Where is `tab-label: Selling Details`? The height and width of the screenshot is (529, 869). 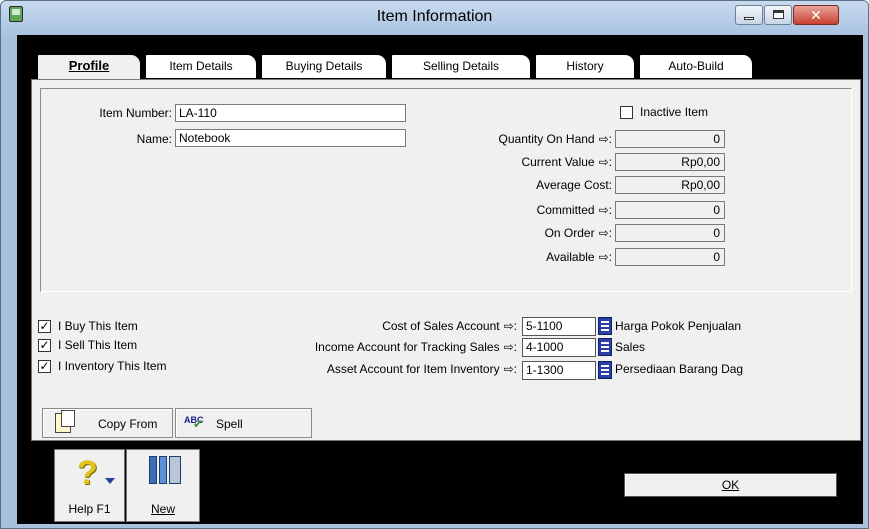 tab-label: Selling Details is located at coordinates (461, 66).